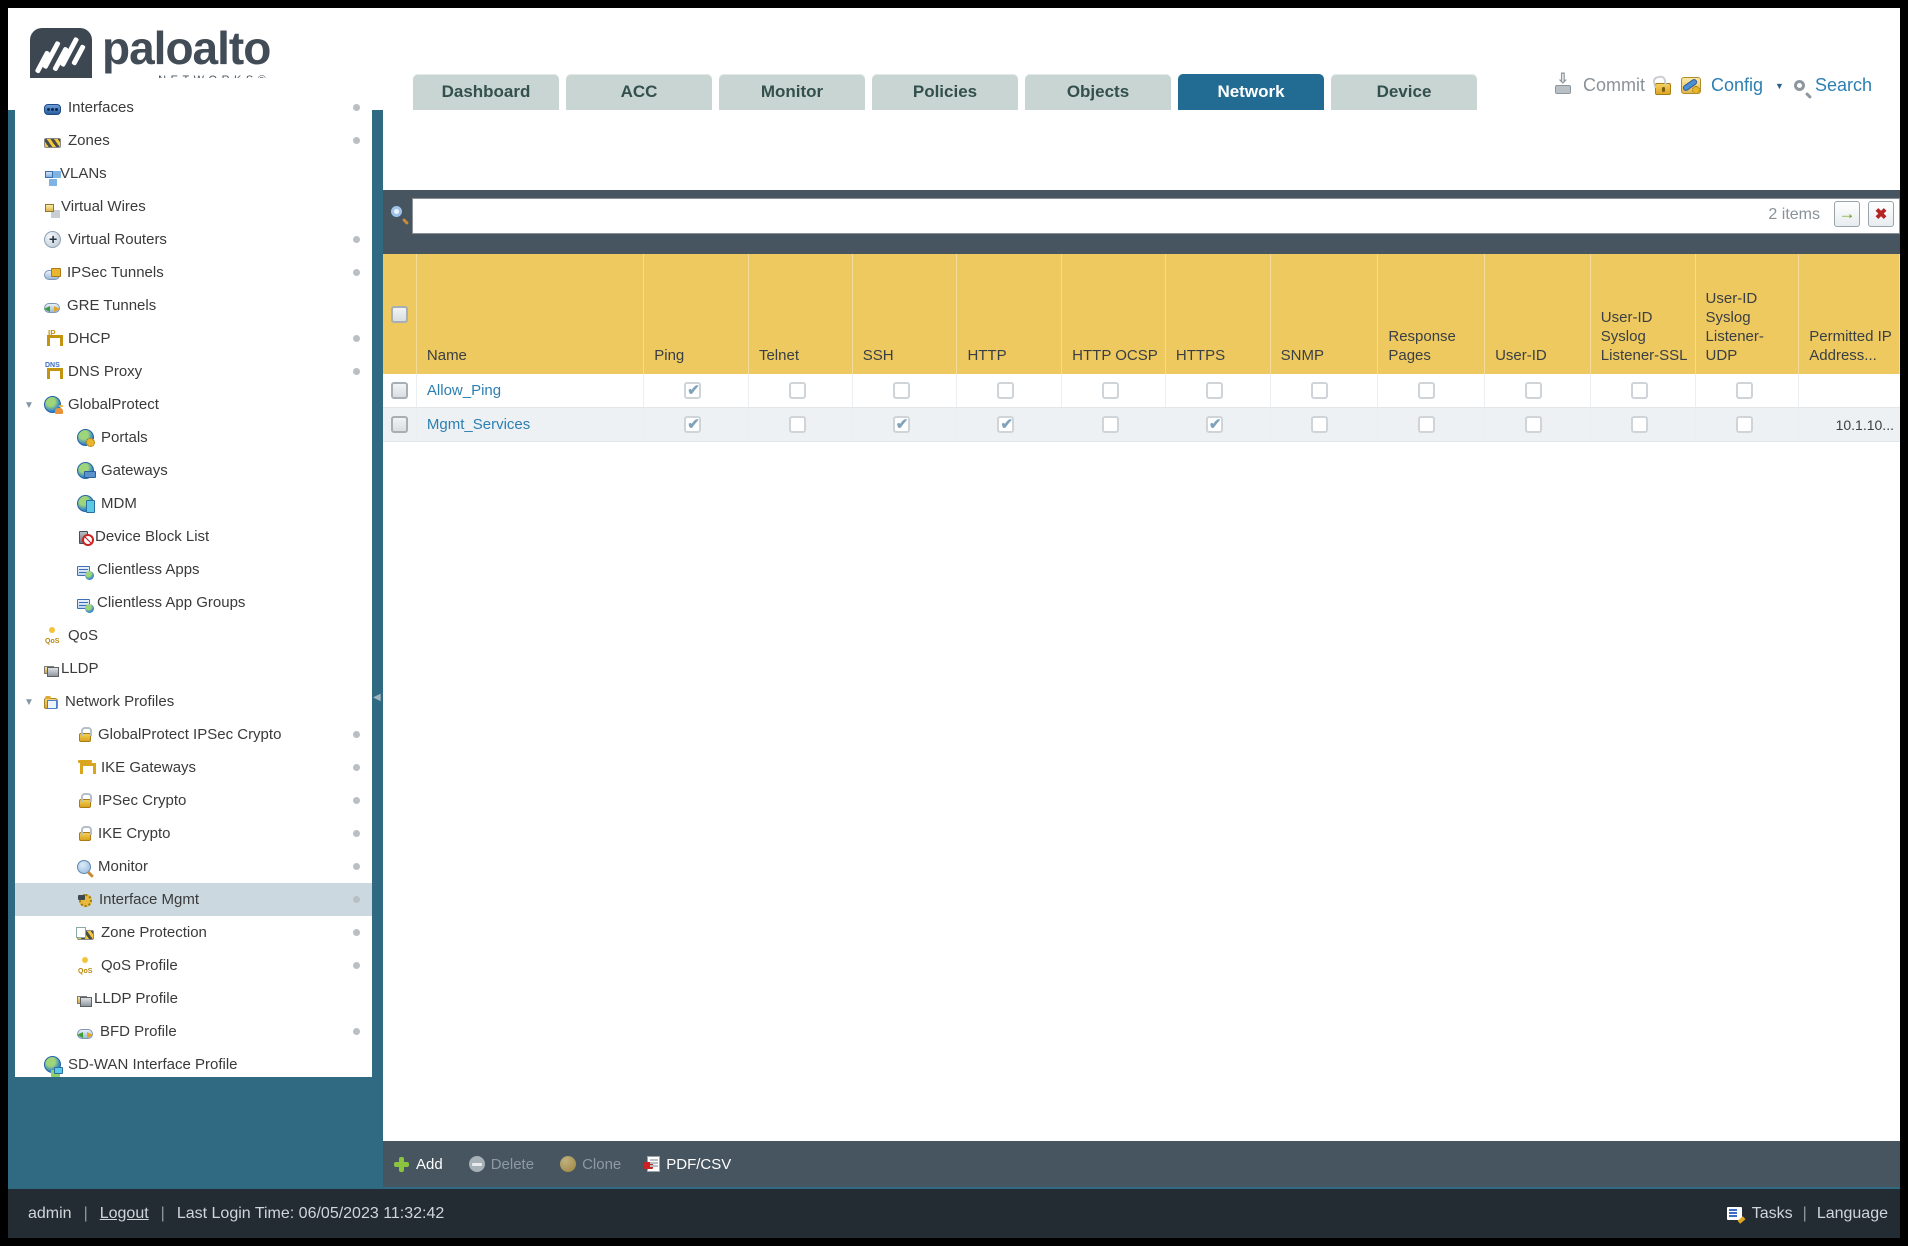  I want to click on sidebar-item-ipsec-crypto: IPSec Crypto, so click(193, 800).